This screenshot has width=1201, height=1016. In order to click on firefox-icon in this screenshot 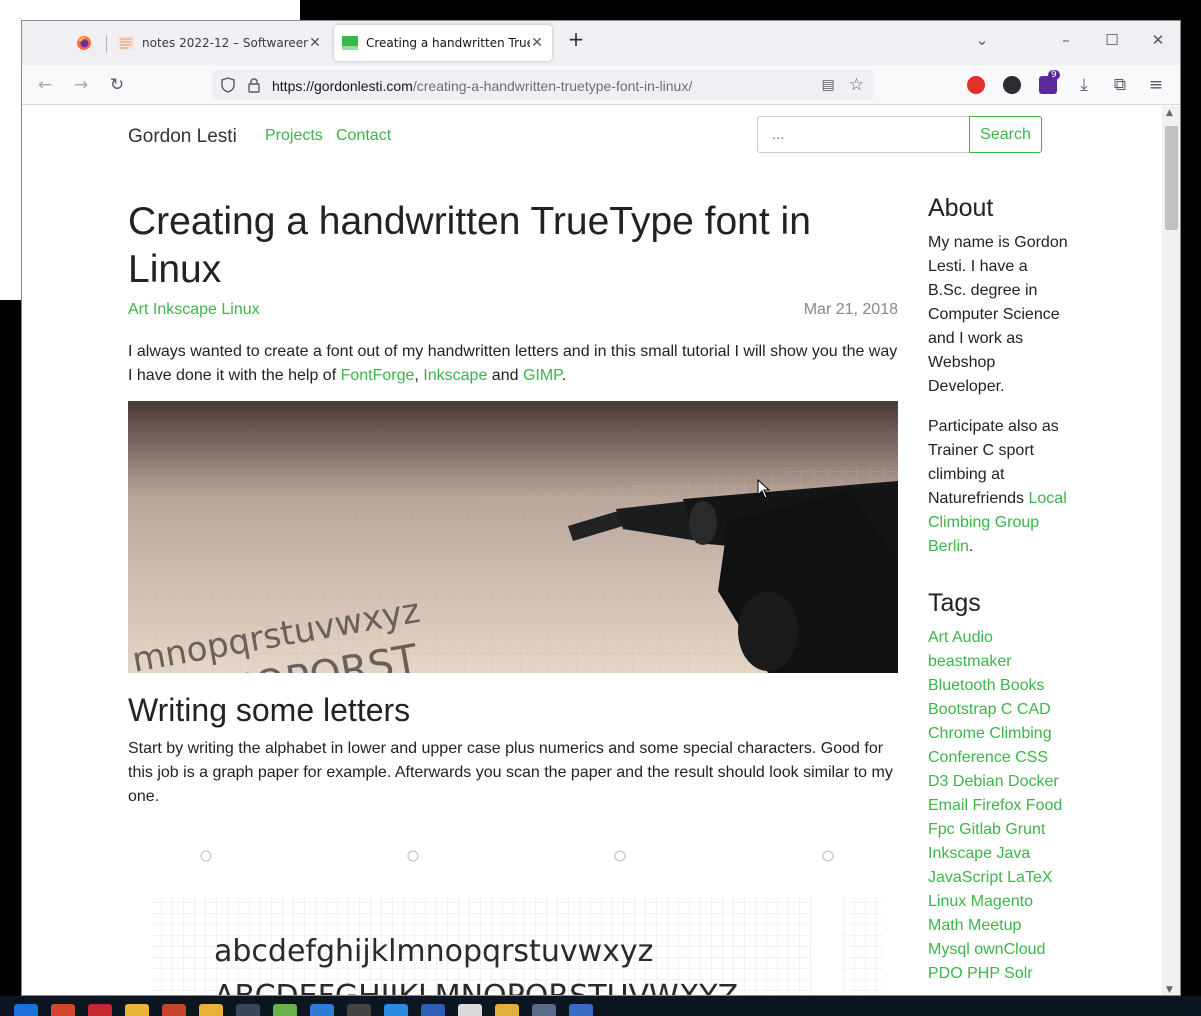, I will do `click(84, 43)`.